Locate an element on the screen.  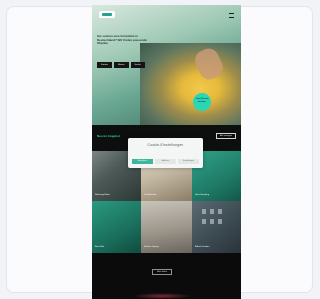
lower-section: Mehr laden is located at coordinates (166, 276).